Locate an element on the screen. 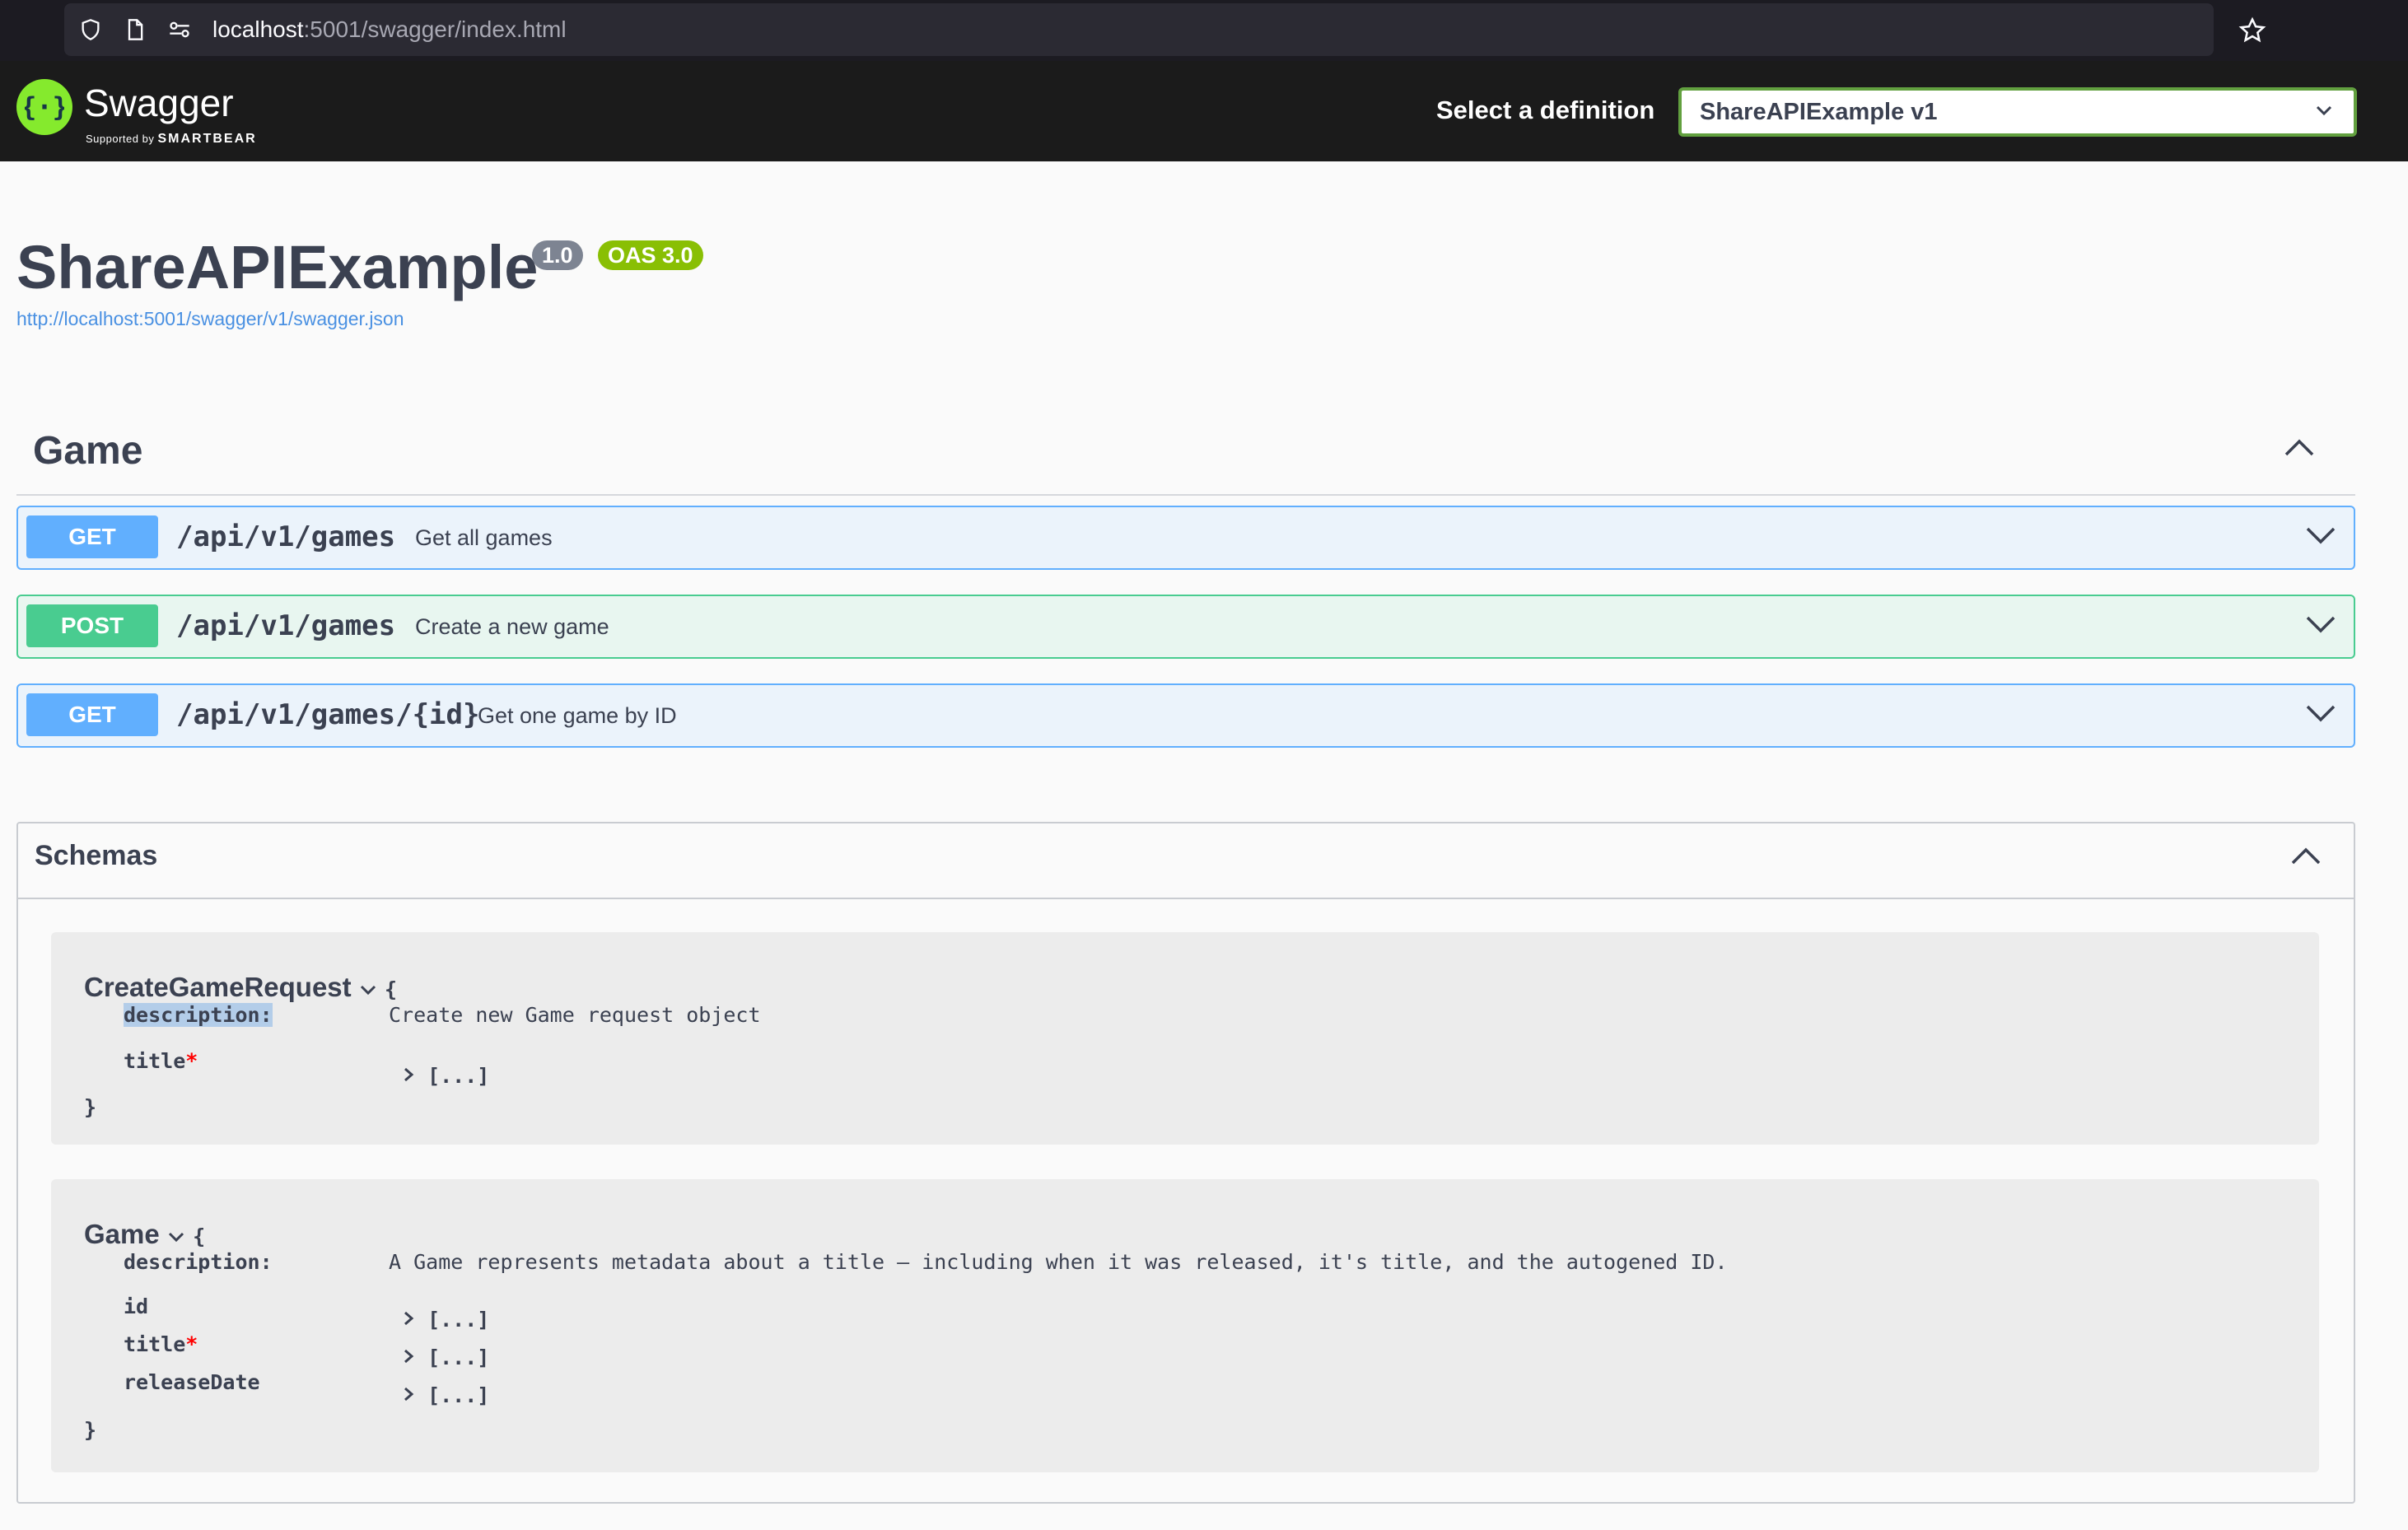 This screenshot has width=2408, height=1530. operation-path: /api/v1/games/{id} is located at coordinates (328, 714).